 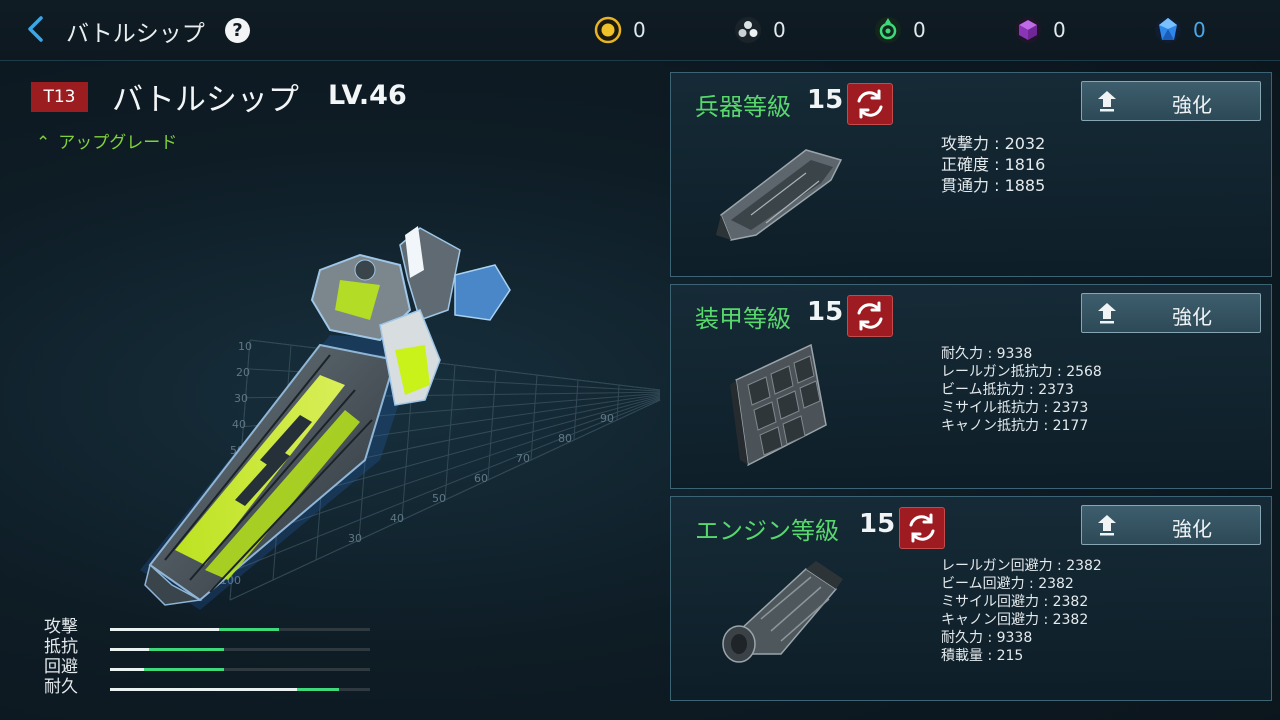 I want to click on attribute-line: 攻撃力 : 2032, so click(x=993, y=143).